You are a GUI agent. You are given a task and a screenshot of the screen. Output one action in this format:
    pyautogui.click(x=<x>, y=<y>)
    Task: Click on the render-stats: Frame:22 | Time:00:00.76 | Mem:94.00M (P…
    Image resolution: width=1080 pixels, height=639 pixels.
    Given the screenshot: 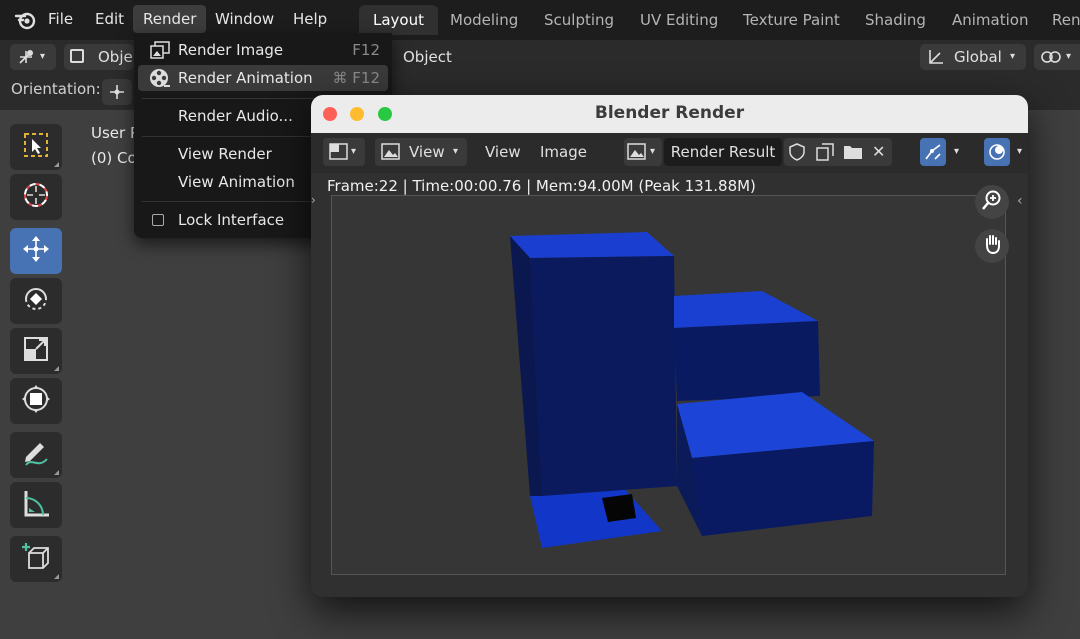 What is the action you would take?
    pyautogui.click(x=541, y=186)
    